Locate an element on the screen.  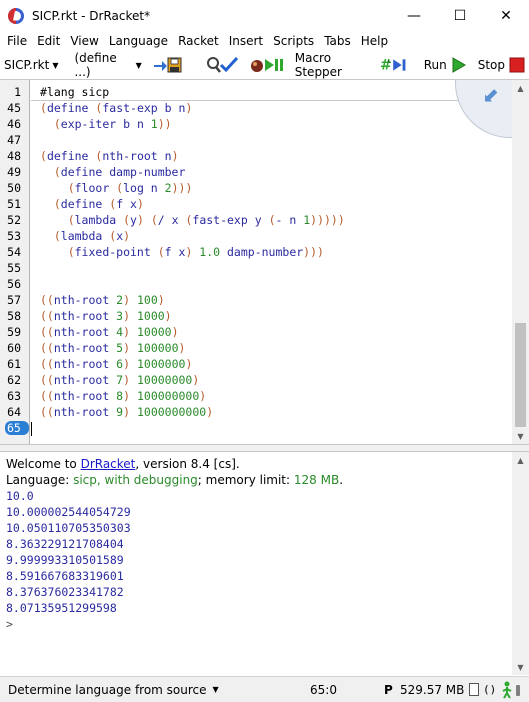
code-token: fixed-point is located at coordinates (116, 252).